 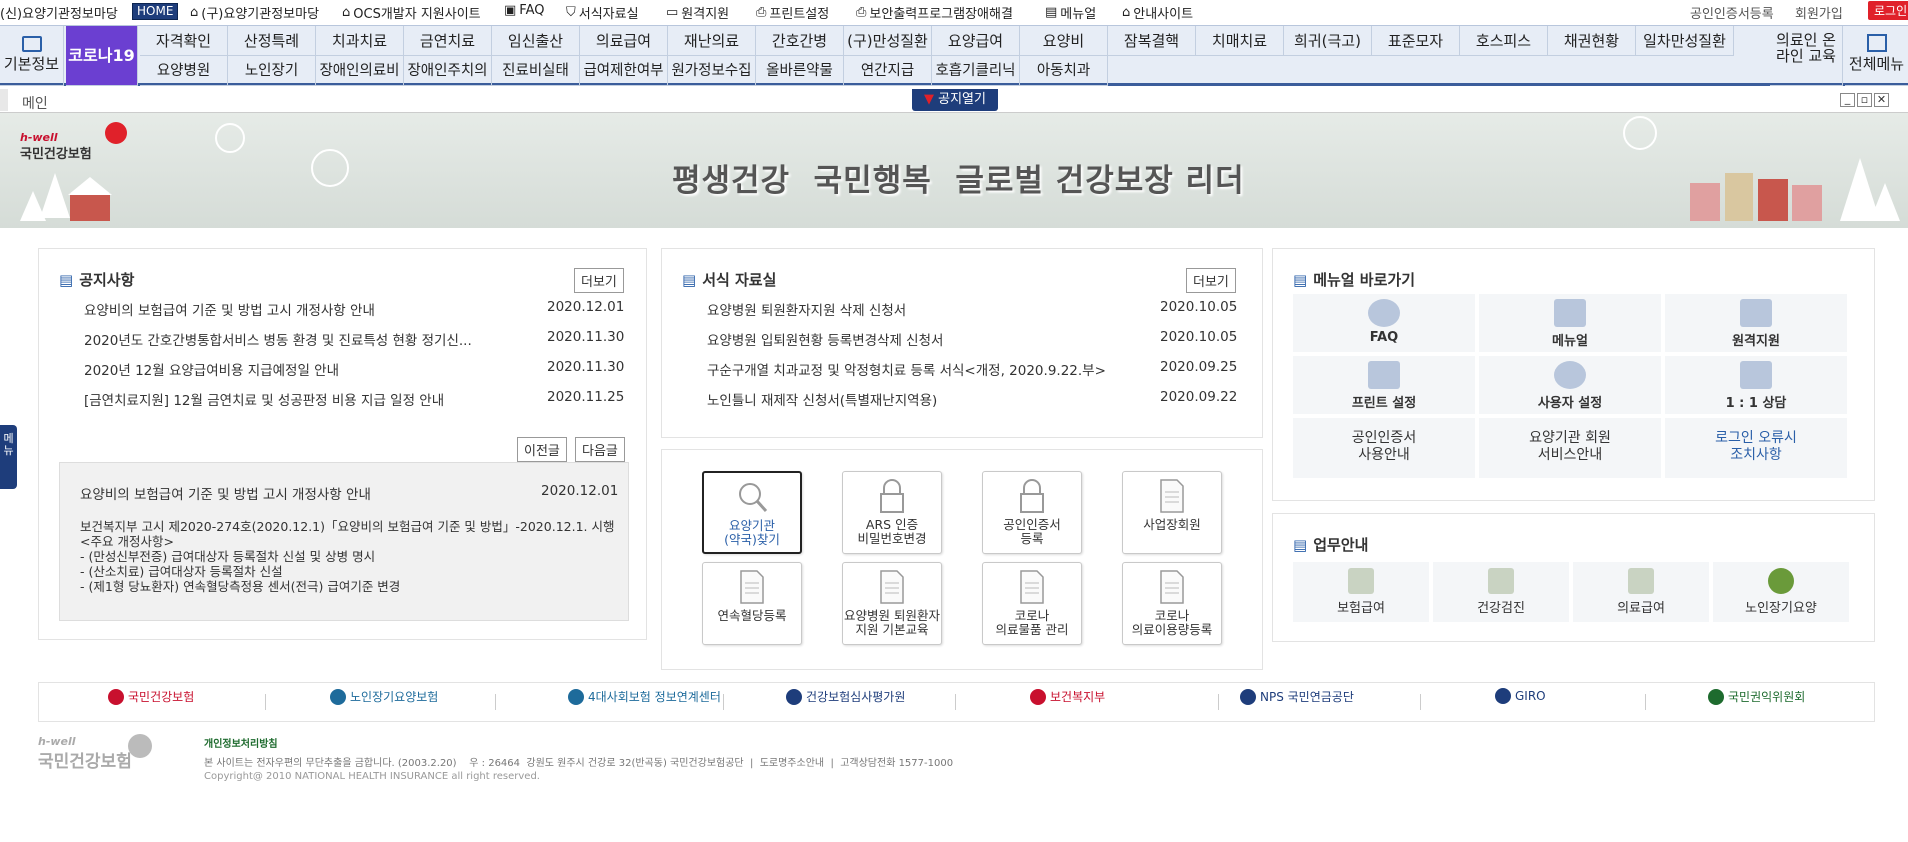 What do you see at coordinates (32, 56) in the screenshot?
I see `menu-basic-info: 기본정보` at bounding box center [32, 56].